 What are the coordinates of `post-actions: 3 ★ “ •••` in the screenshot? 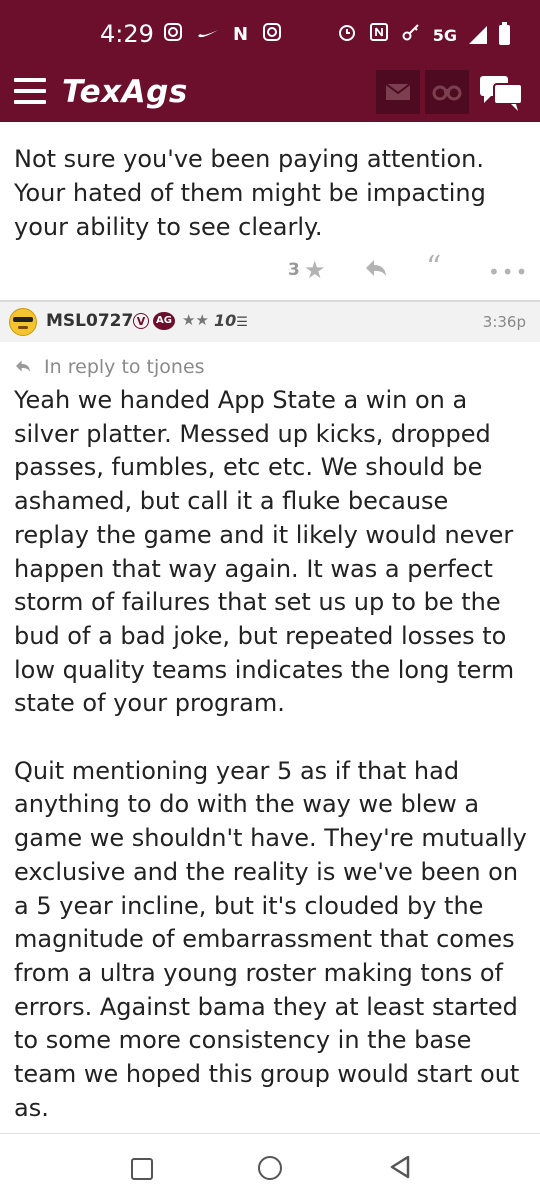 It's located at (270, 269).